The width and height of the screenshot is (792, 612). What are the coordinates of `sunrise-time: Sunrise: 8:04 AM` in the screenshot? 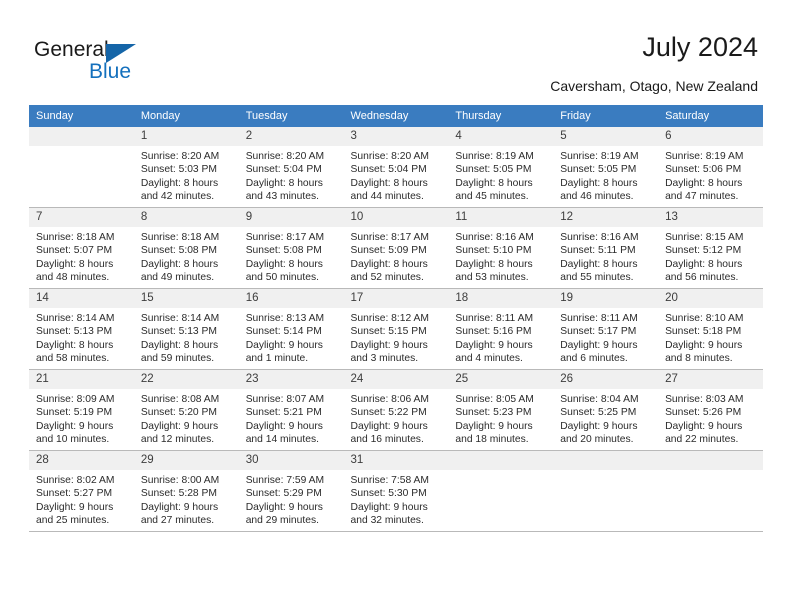 It's located at (599, 399).